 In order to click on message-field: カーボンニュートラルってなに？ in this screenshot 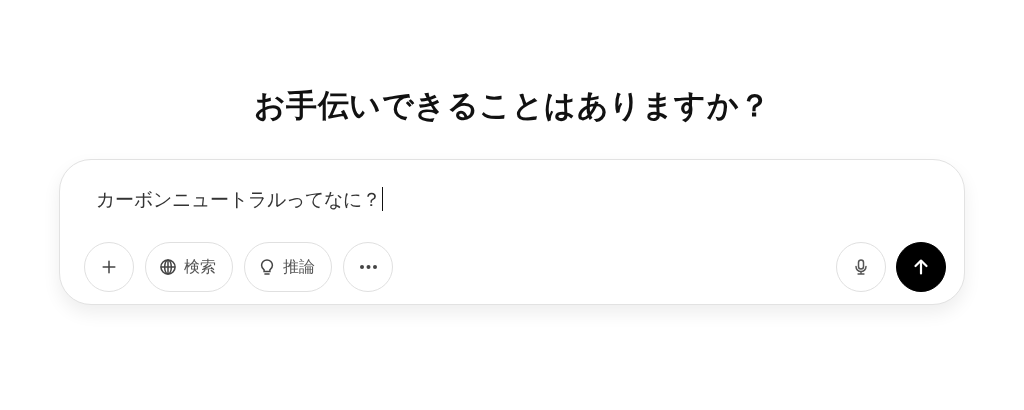, I will do `click(239, 199)`.